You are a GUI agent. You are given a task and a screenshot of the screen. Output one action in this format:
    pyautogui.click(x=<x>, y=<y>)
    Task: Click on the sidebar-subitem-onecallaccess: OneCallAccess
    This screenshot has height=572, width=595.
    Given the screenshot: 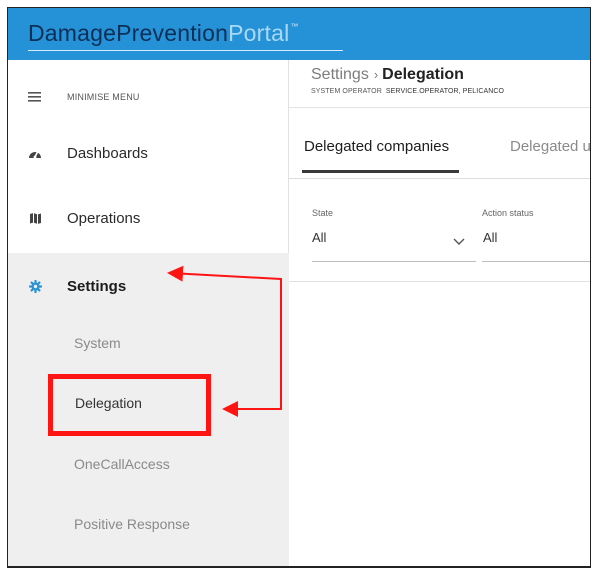 What is the action you would take?
    pyautogui.click(x=122, y=464)
    